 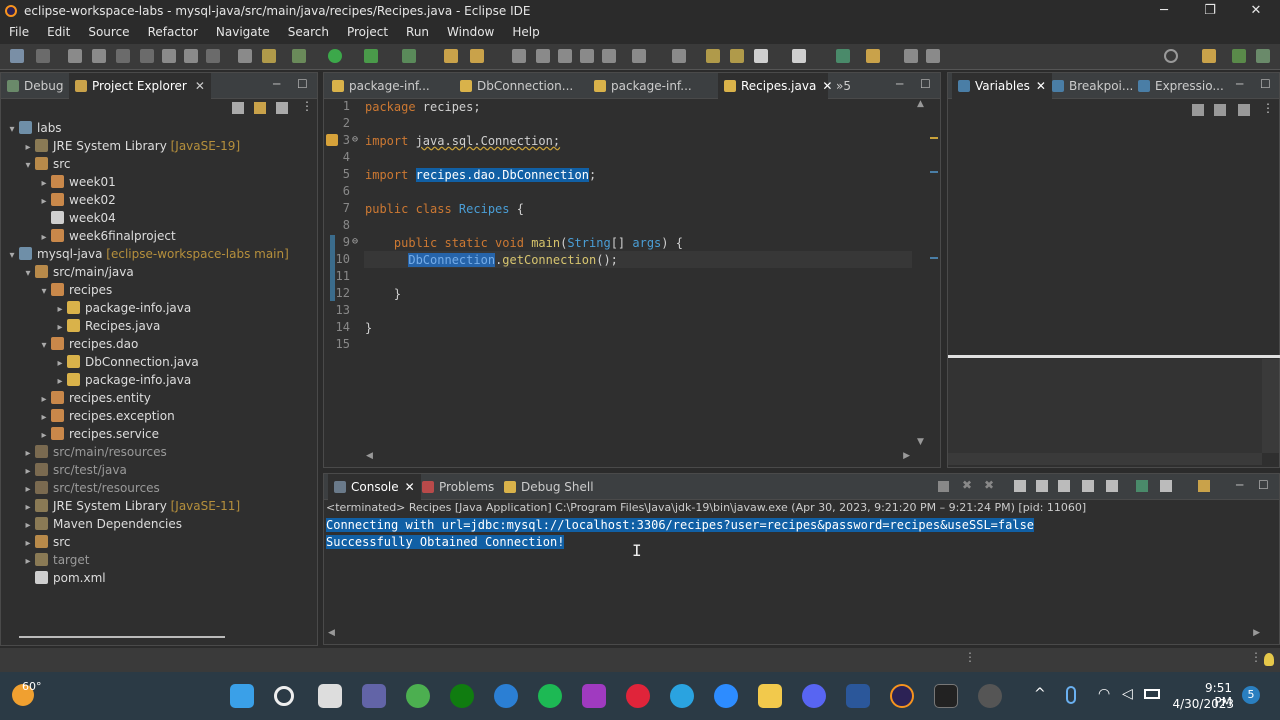 I want to click on editor-tab-overflow: »5, so click(x=843, y=86).